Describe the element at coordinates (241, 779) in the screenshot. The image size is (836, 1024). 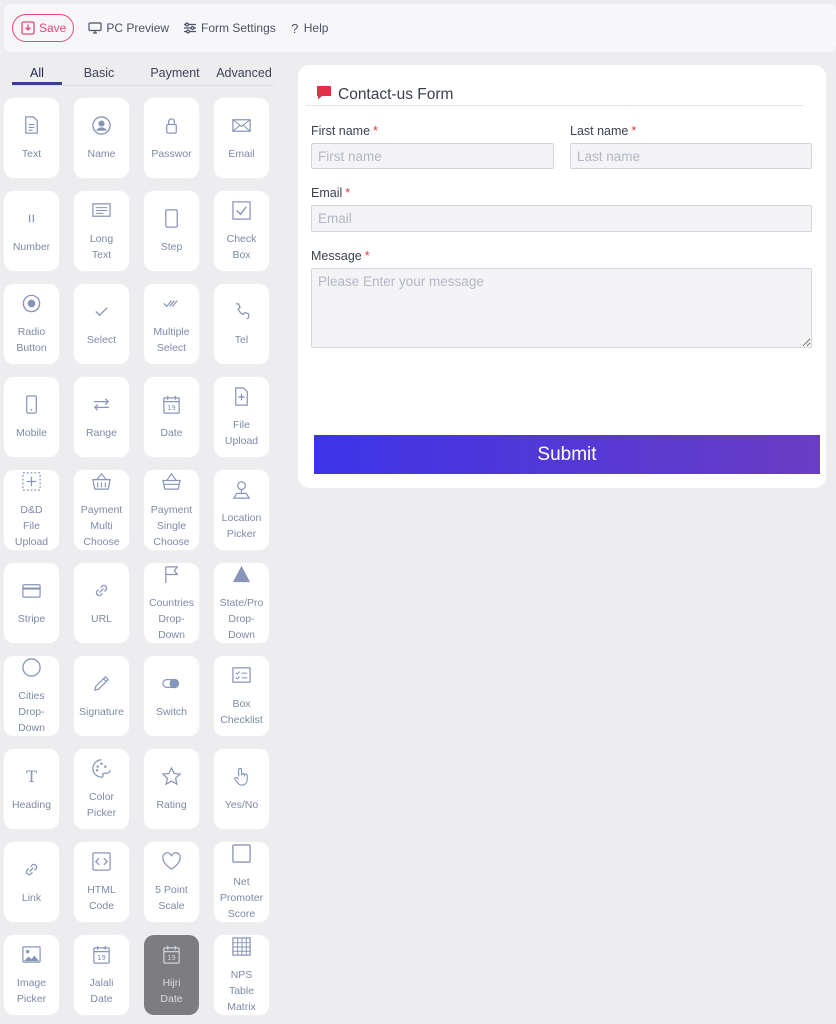
I see `hand-pointer-icon` at that location.